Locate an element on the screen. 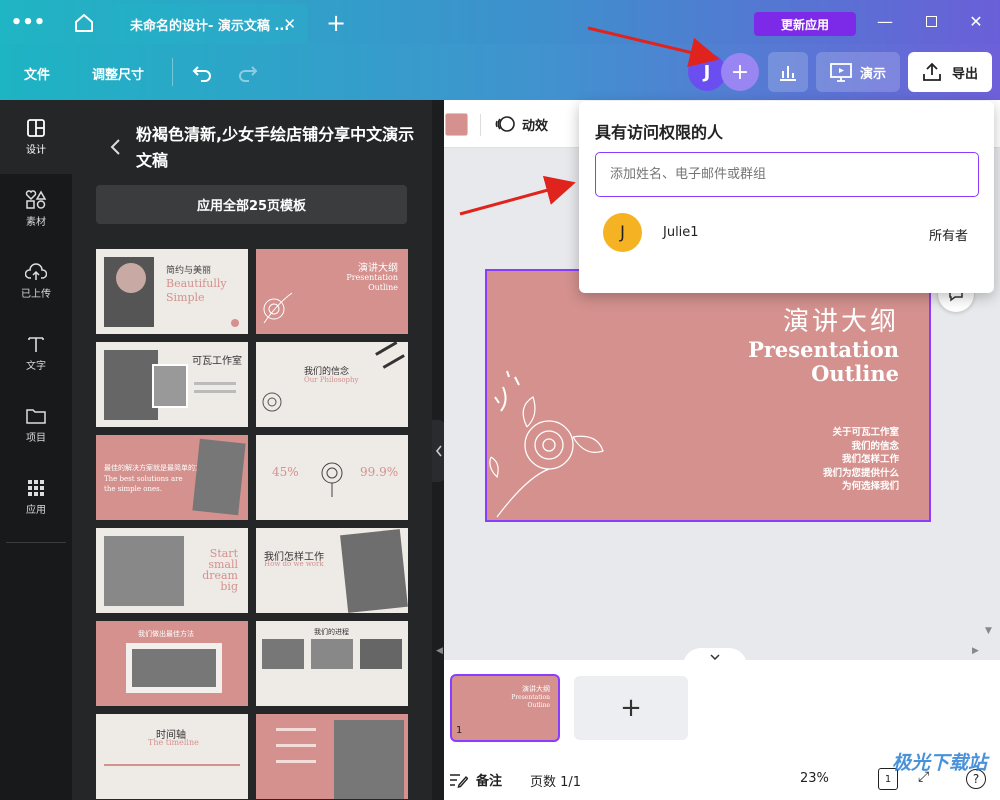 This screenshot has width=1000, height=800. template-thumb-4: 我们的信念 Our Philosophy is located at coordinates (332, 384).